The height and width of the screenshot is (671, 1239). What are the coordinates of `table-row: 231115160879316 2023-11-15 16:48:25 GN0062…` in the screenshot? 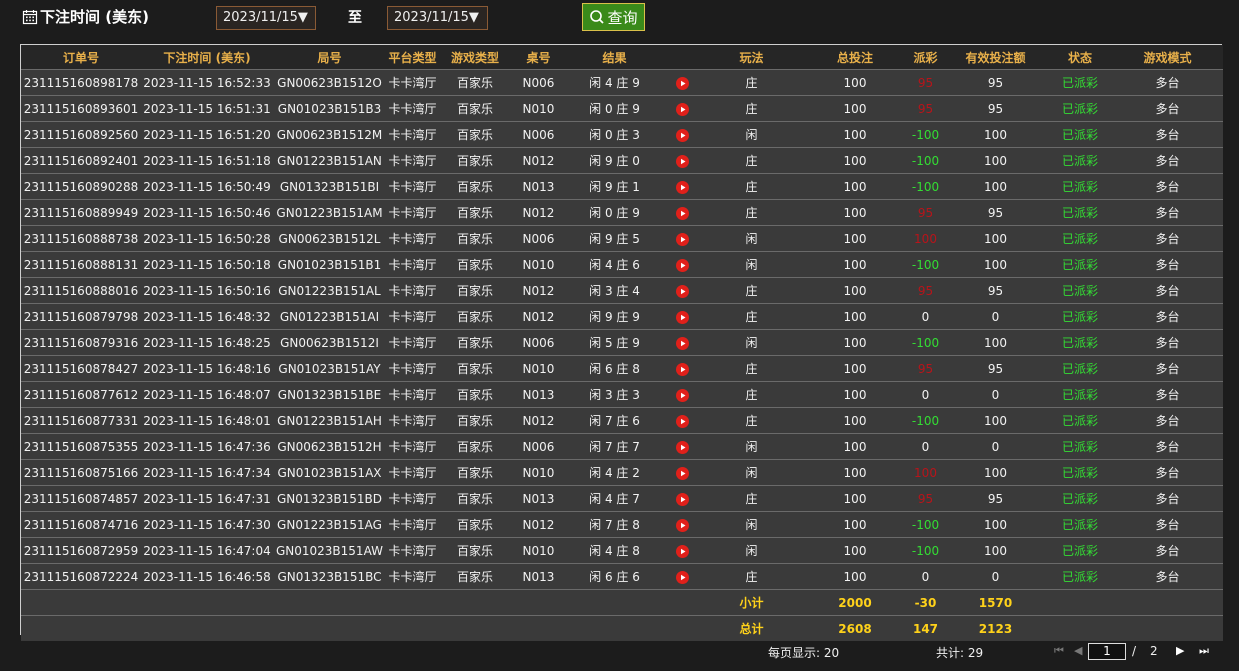 It's located at (622, 342).